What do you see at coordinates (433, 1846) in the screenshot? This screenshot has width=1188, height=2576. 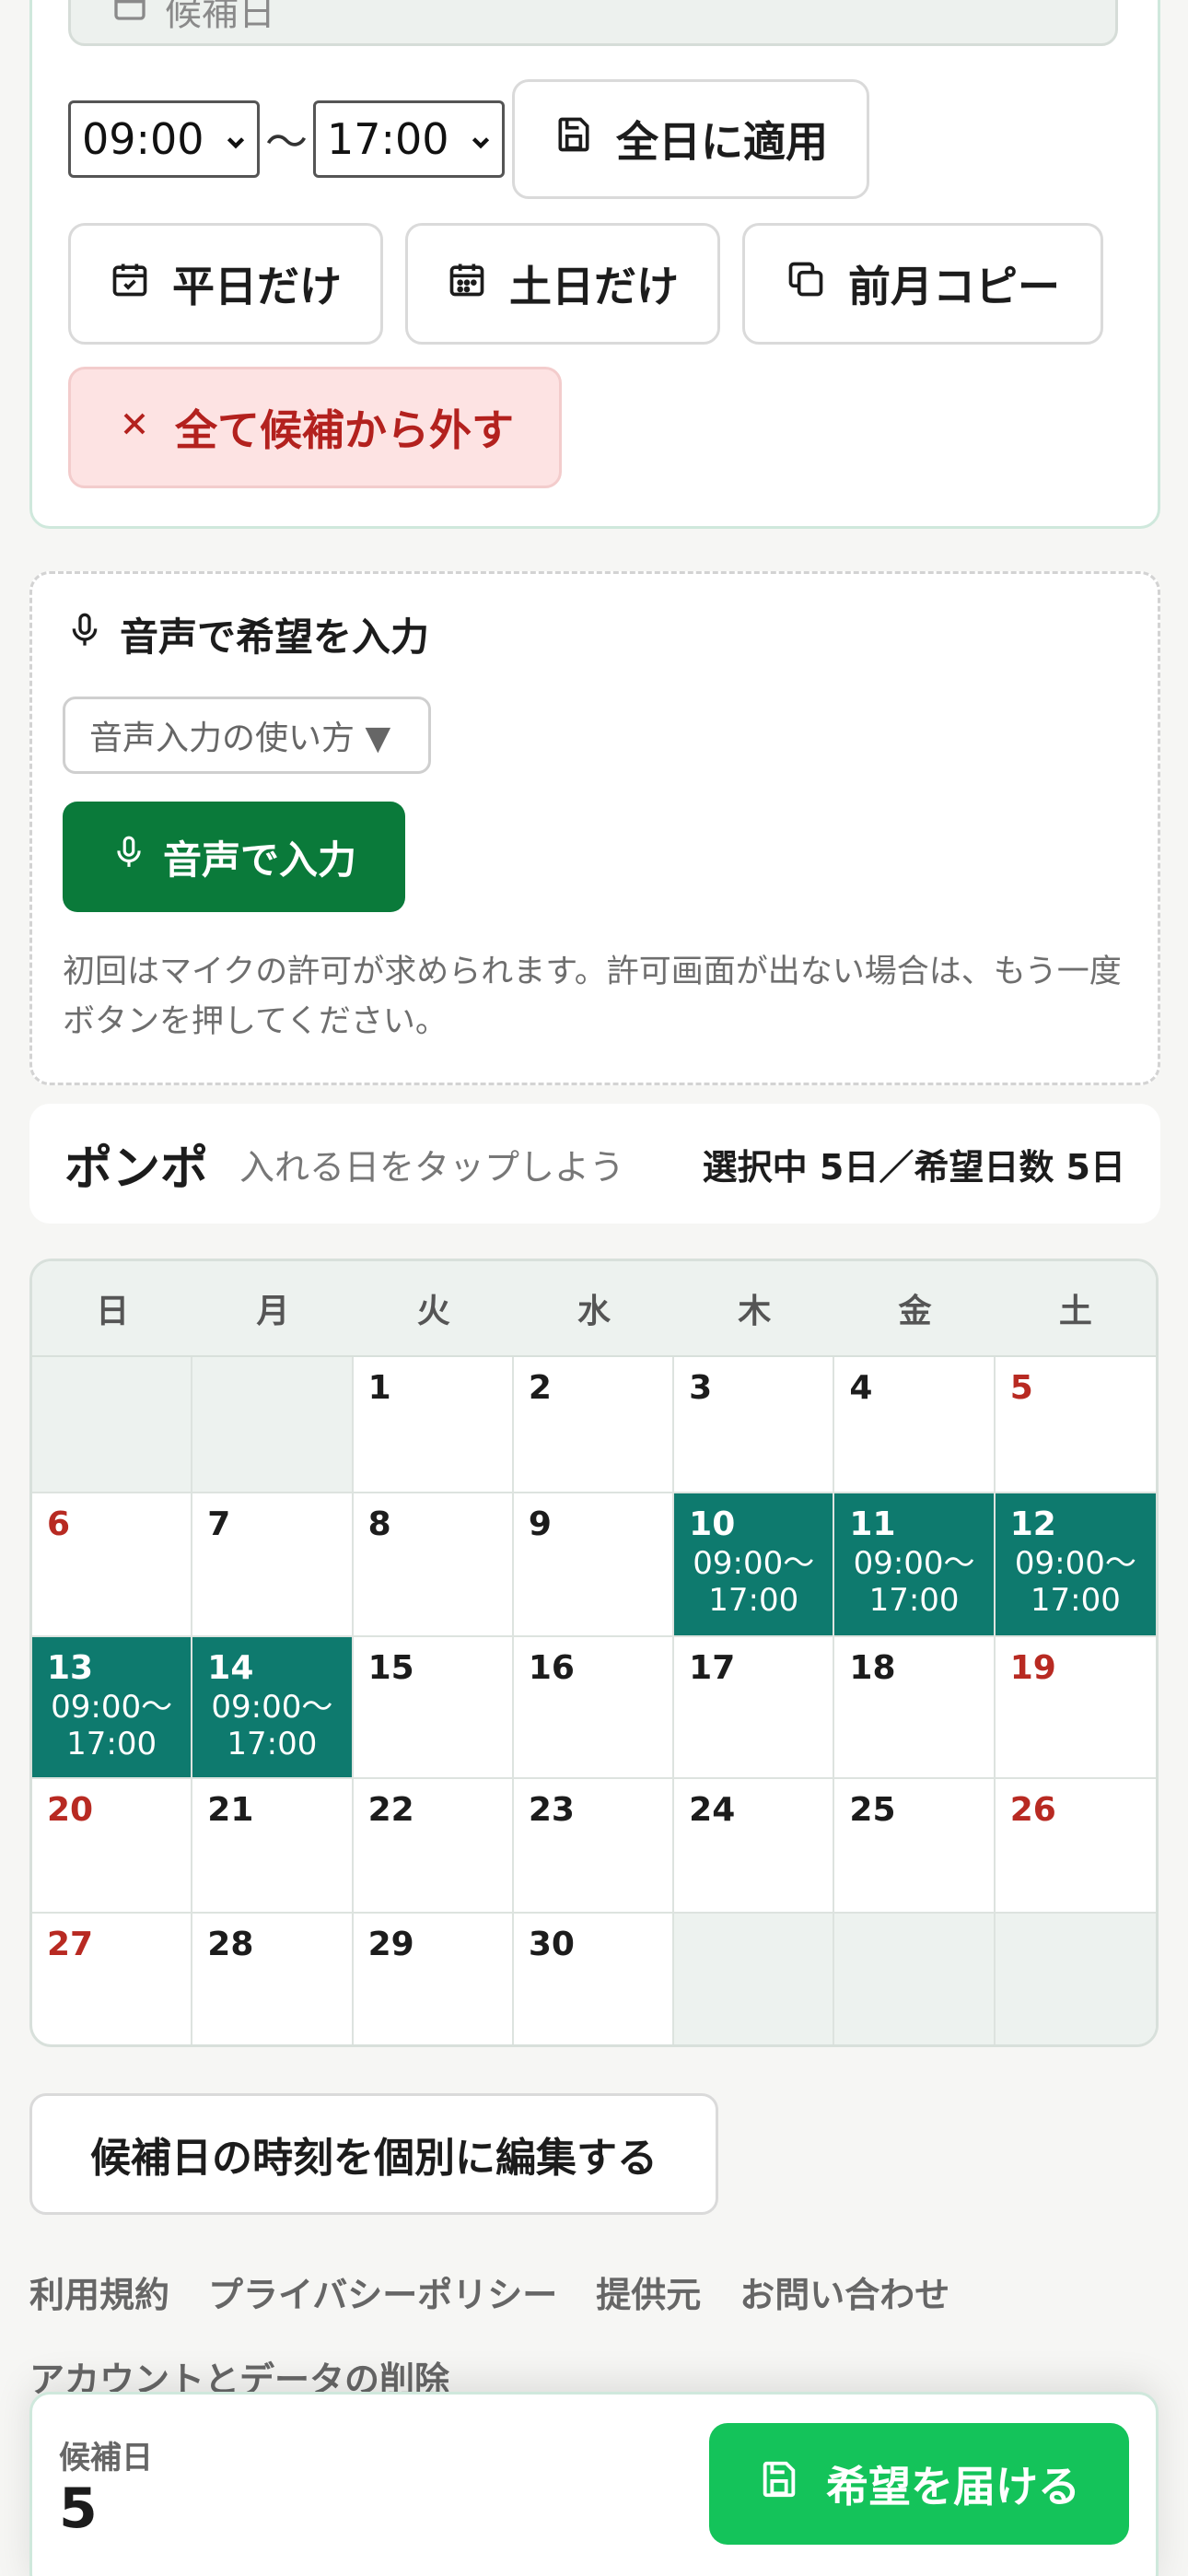 I see `calendar-day-cell: 22` at bounding box center [433, 1846].